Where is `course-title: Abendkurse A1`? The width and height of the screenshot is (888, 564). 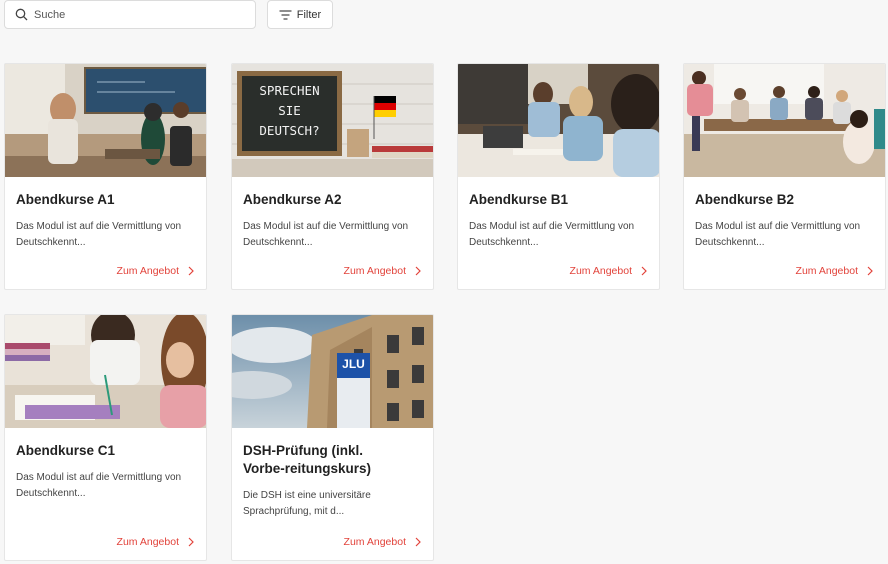
course-title: Abendkurse A1 is located at coordinates (65, 199).